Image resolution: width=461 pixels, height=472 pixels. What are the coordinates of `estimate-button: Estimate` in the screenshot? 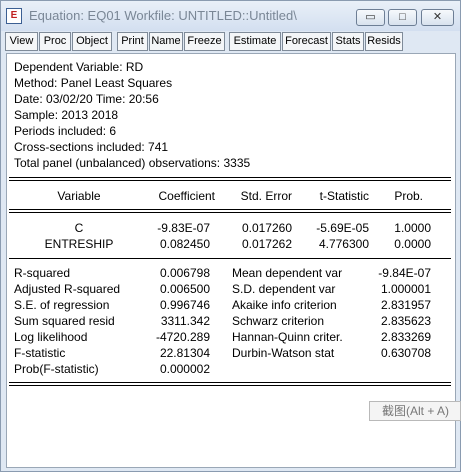 It's located at (255, 41).